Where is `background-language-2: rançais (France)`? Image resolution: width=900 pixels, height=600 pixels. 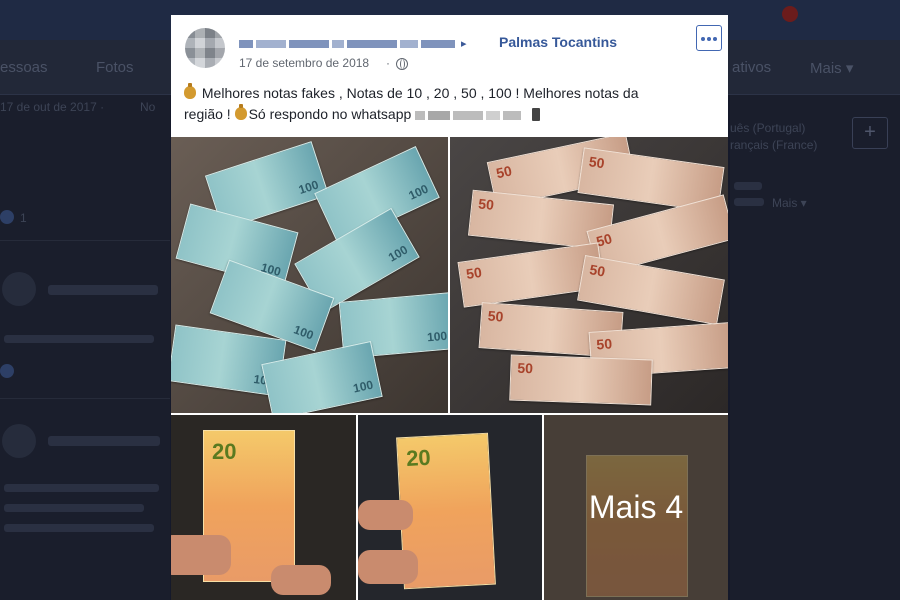 background-language-2: rançais (France) is located at coordinates (773, 145).